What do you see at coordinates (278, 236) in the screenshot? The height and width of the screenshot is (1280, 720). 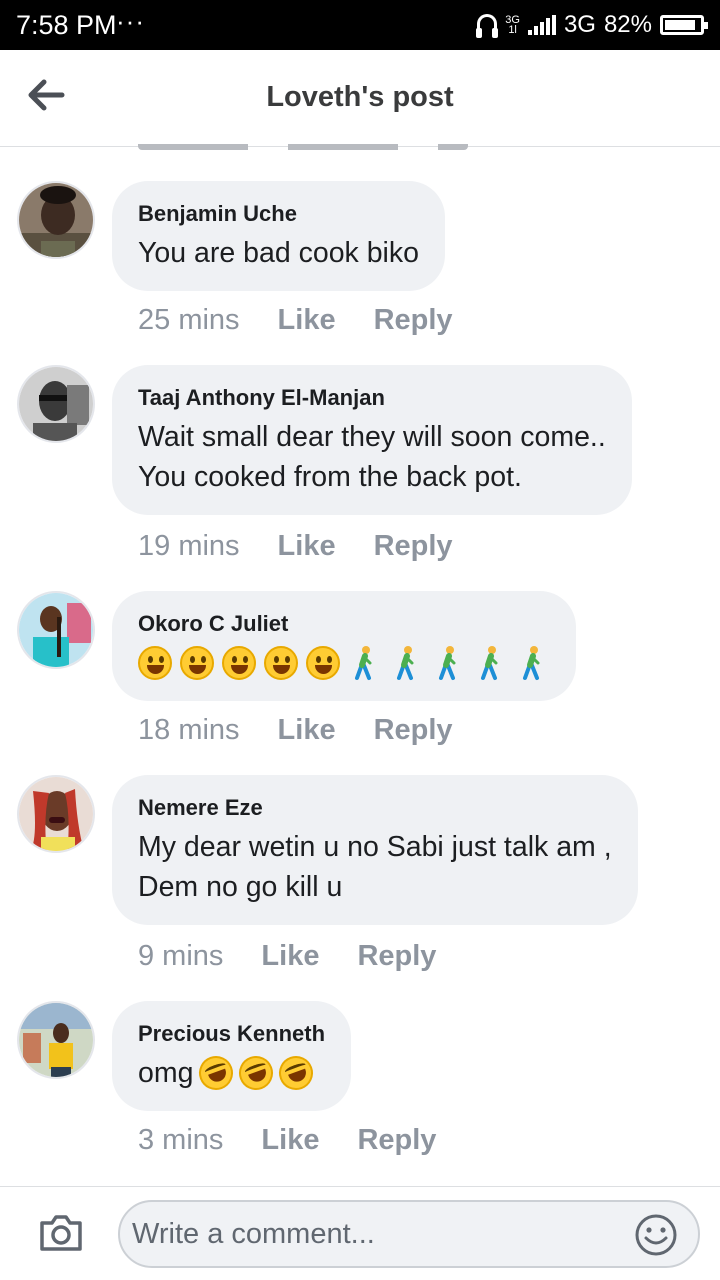 I see `comment-bubble: Benjamin Uche You are bad cook biko` at bounding box center [278, 236].